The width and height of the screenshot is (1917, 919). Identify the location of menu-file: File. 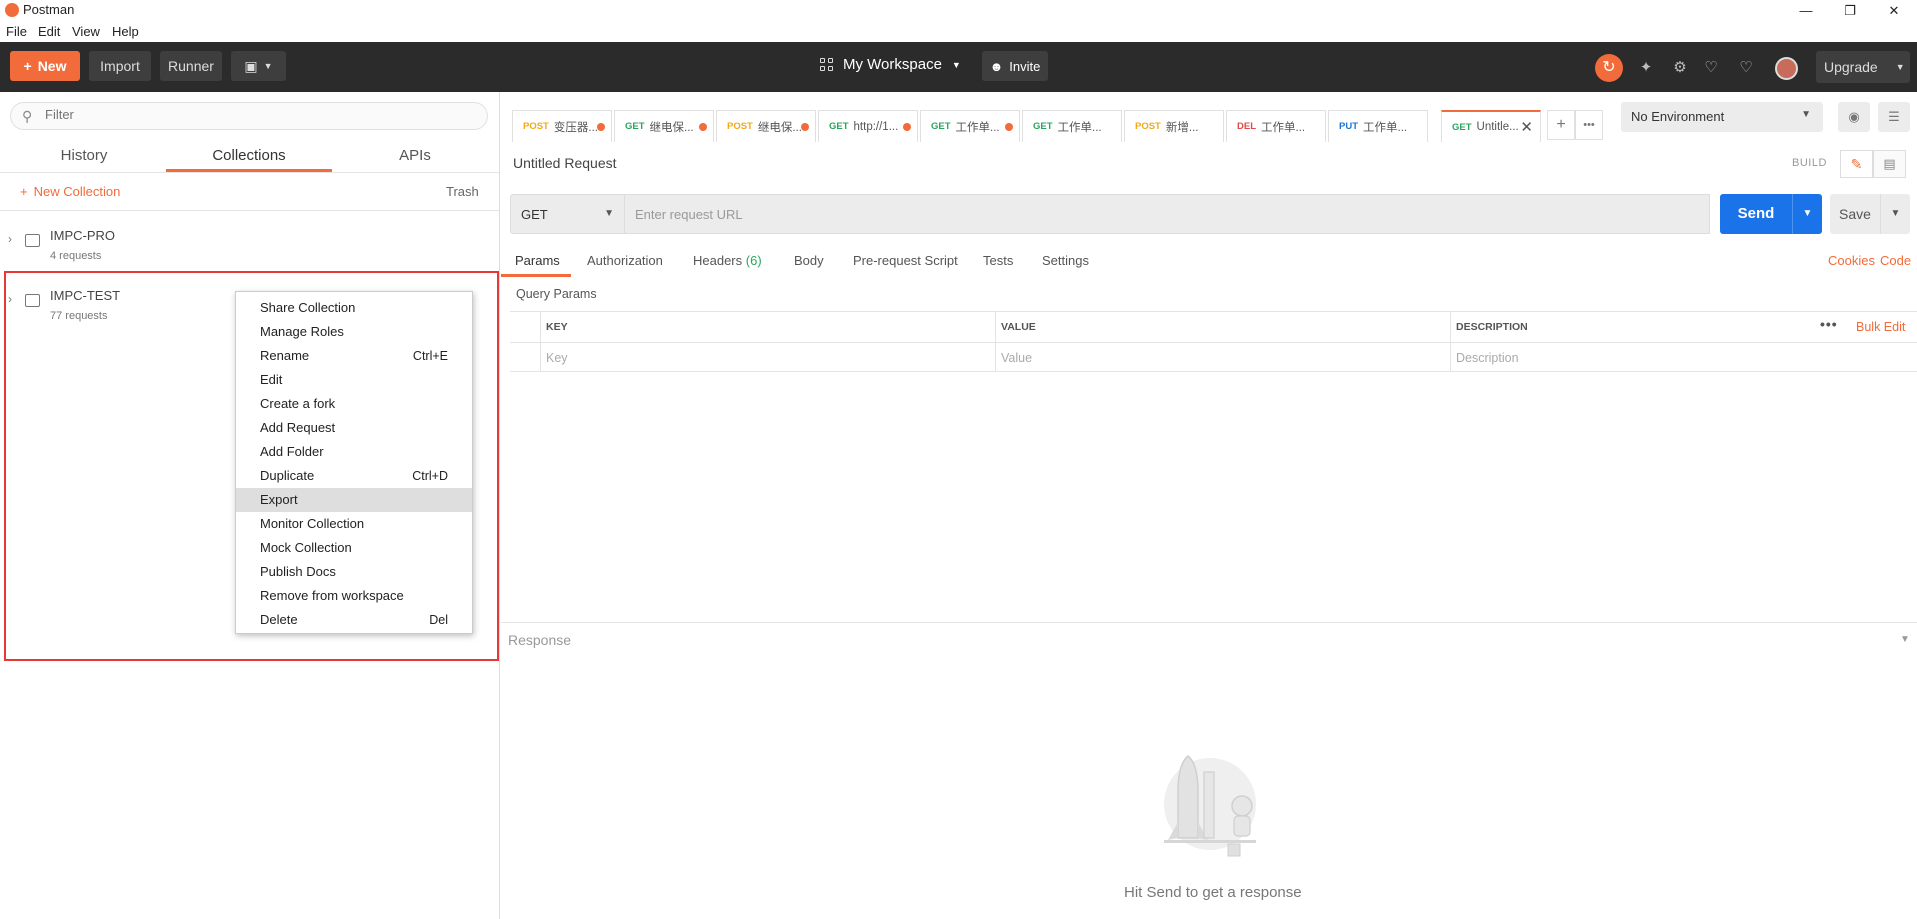
(16, 31).